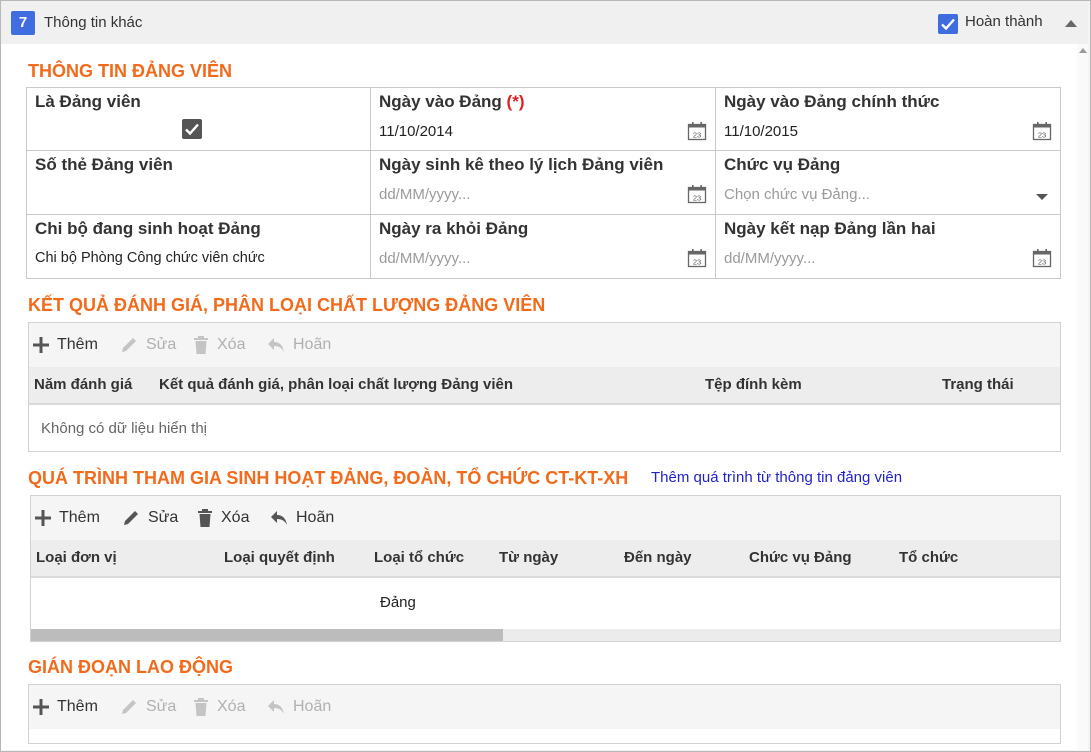 The image size is (1091, 752). I want to click on complete-checkbox, so click(948, 24).